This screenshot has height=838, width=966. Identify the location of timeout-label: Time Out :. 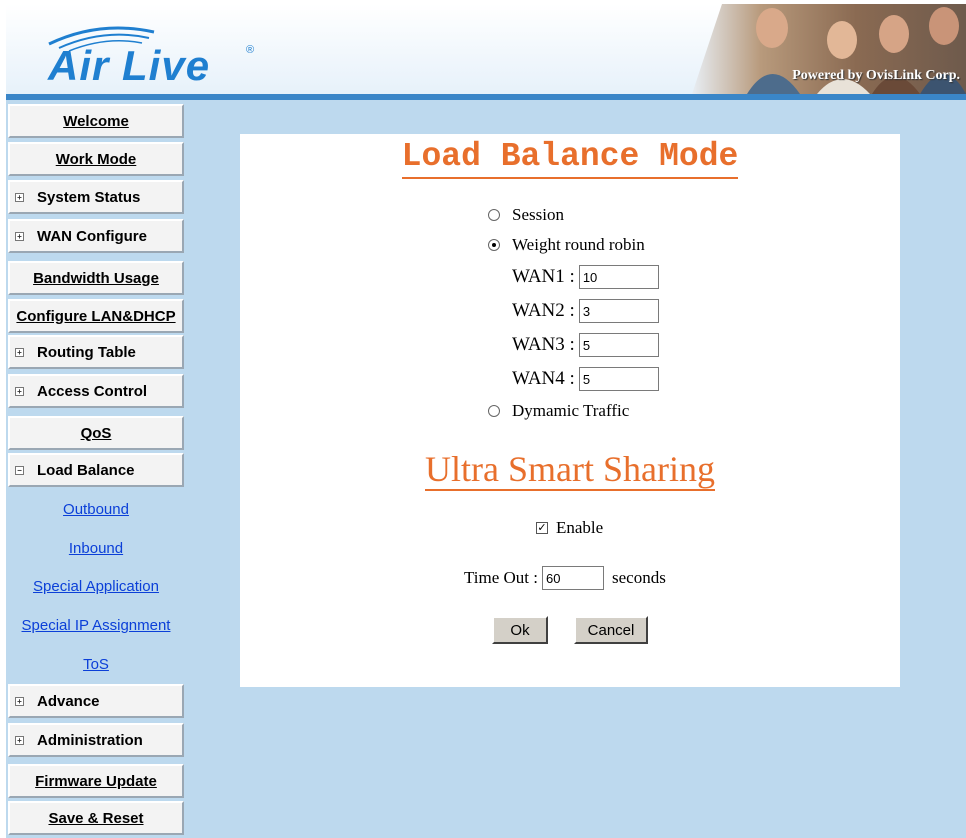
(501, 577).